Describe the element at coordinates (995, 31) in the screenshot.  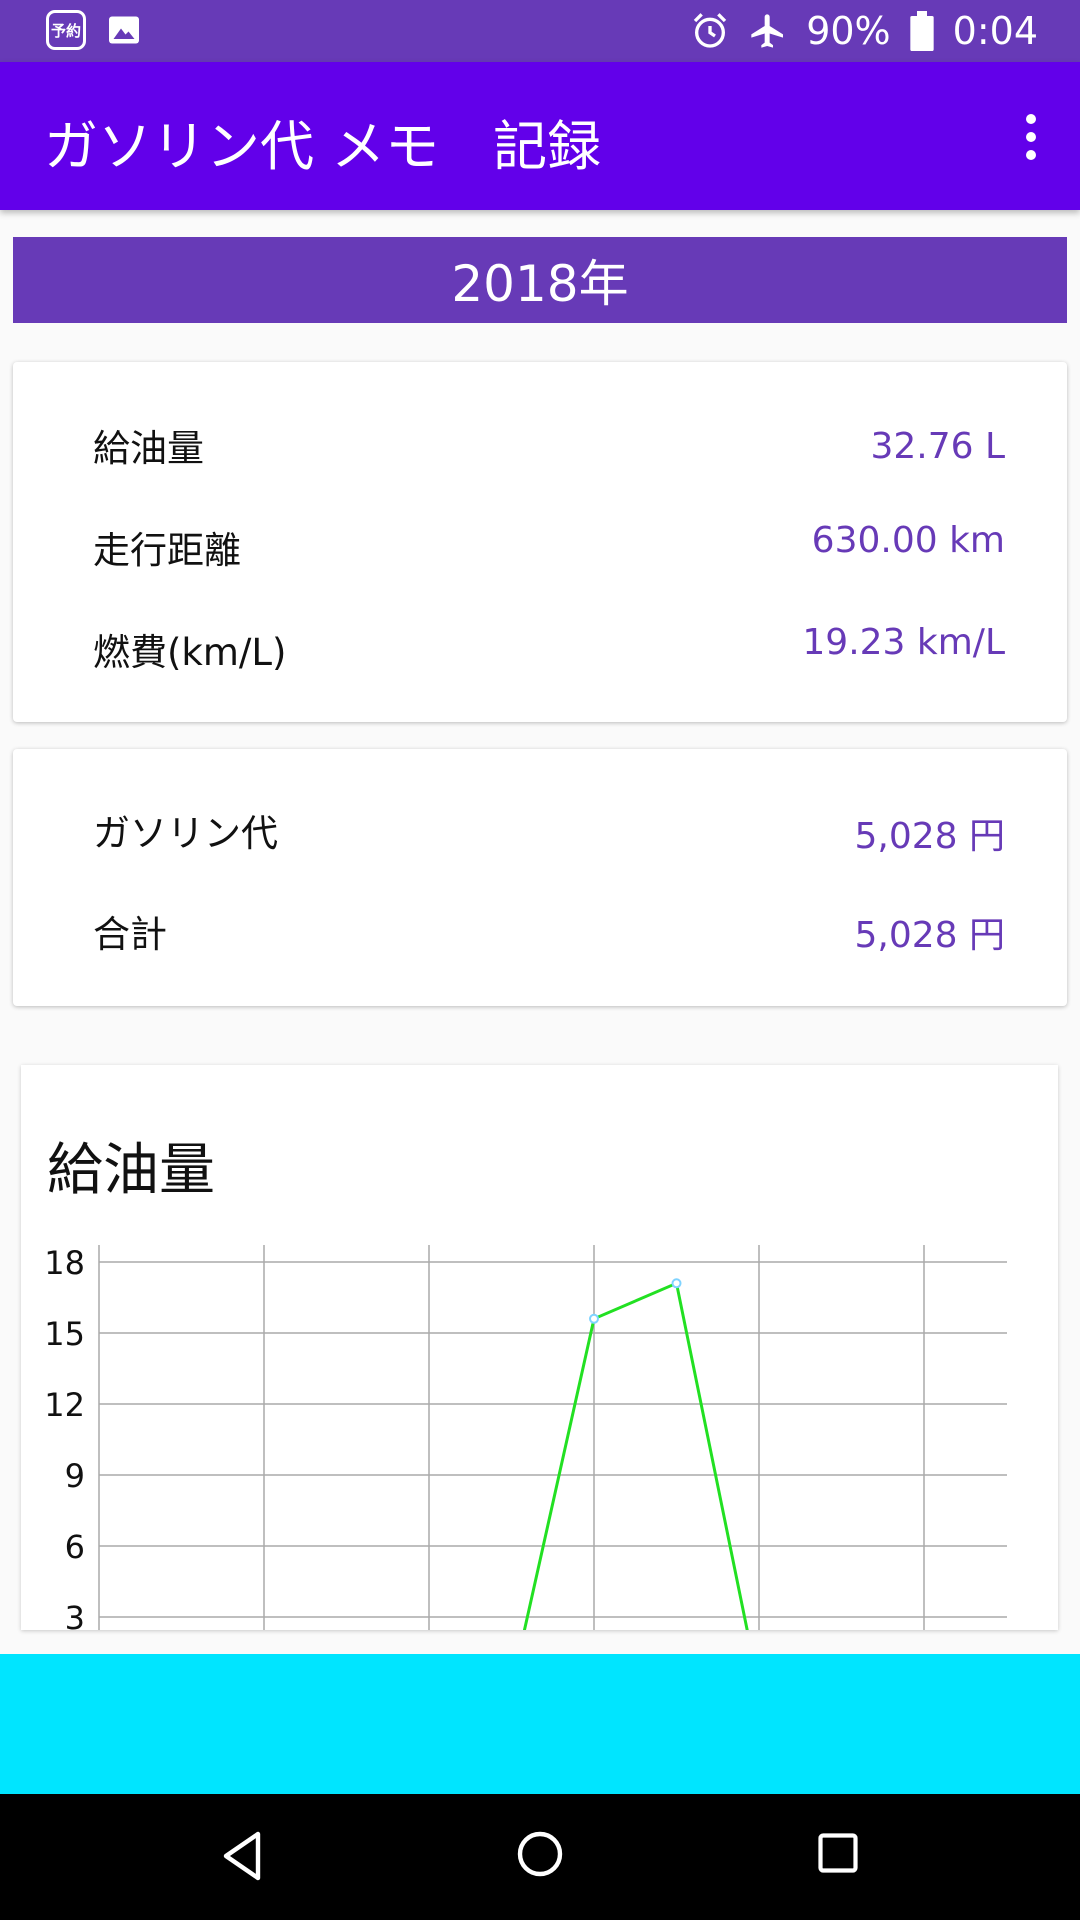
I see `clock: 0:04` at that location.